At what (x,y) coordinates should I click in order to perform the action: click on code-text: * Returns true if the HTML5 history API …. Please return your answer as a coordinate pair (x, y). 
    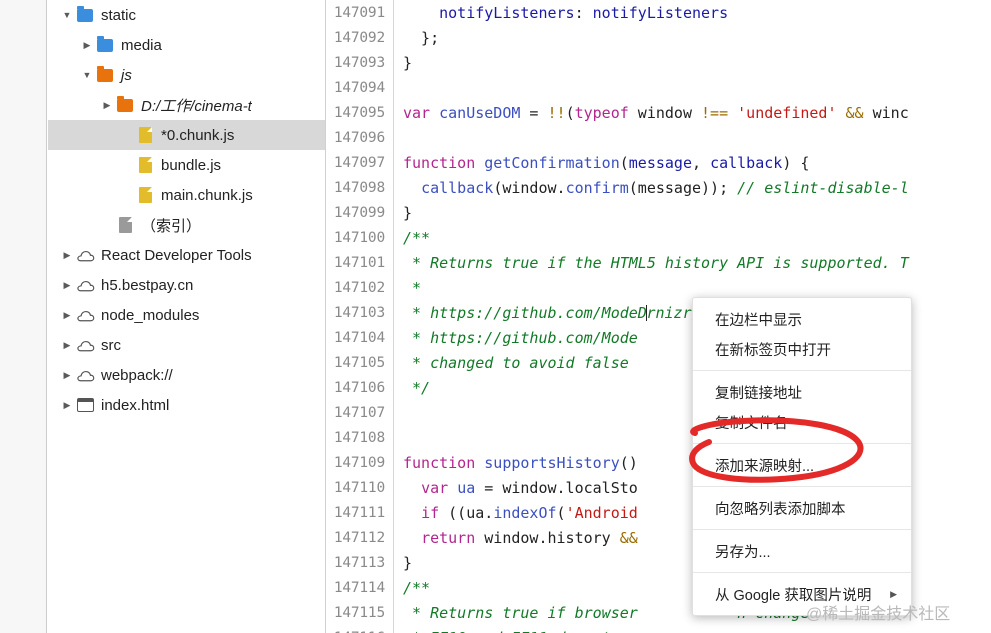
    Looking at the image, I should click on (651, 263).